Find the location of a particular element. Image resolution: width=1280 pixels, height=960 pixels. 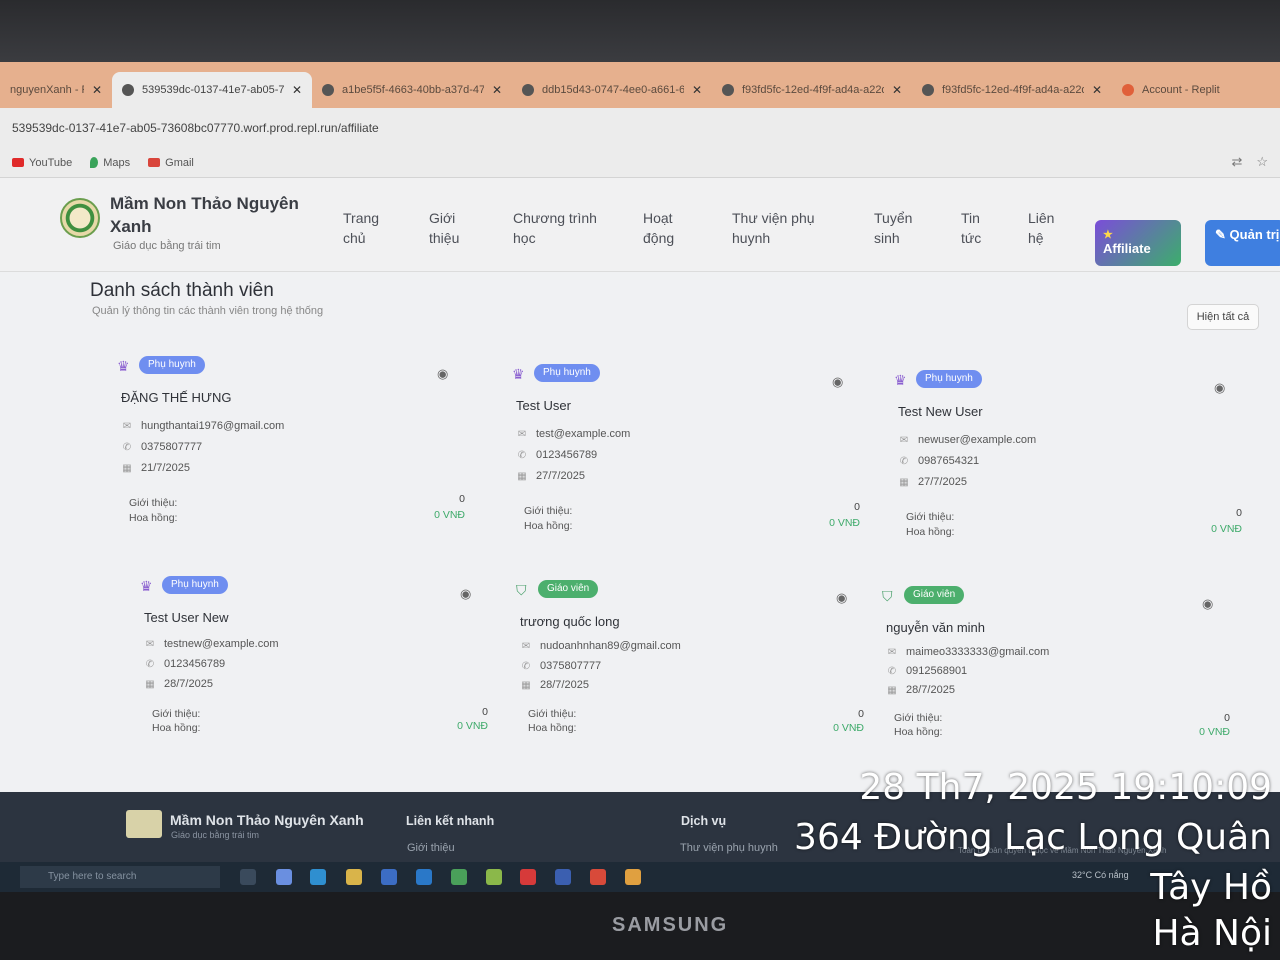

nav-gioi-thieu: Giới thiệu is located at coordinates (454, 228).